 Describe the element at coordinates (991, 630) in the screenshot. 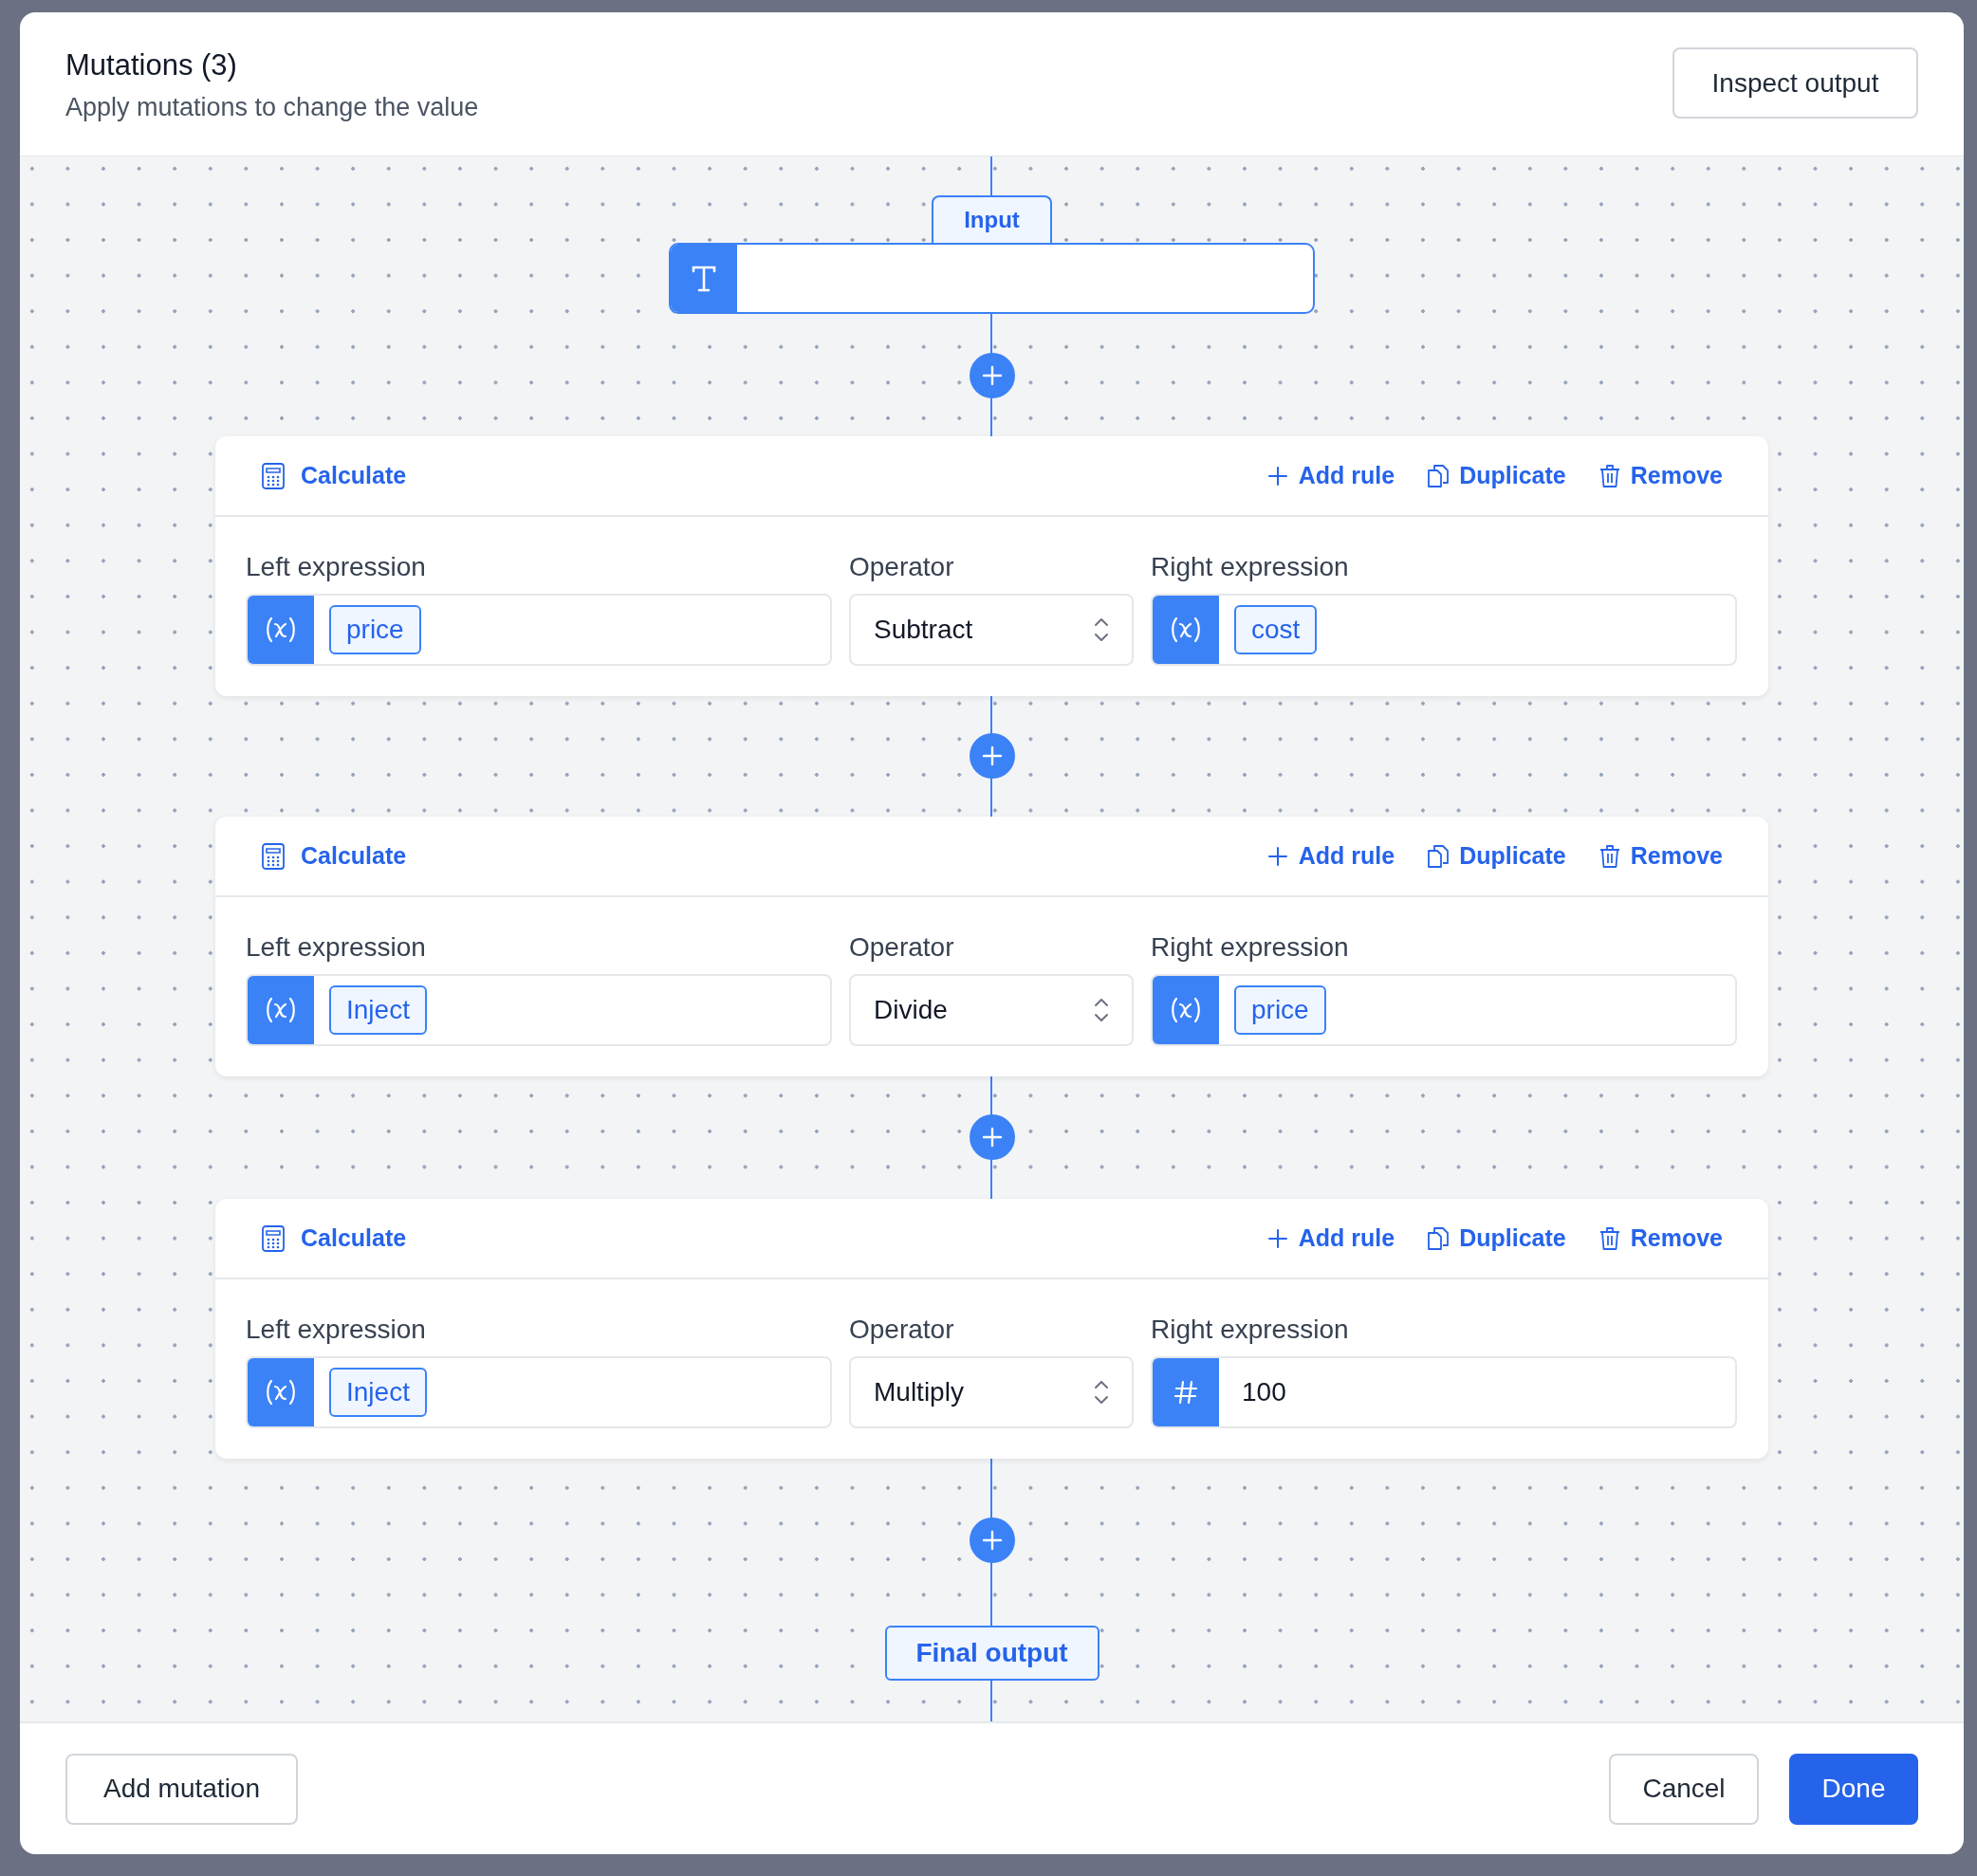

I see `operator-select: Subtract` at that location.